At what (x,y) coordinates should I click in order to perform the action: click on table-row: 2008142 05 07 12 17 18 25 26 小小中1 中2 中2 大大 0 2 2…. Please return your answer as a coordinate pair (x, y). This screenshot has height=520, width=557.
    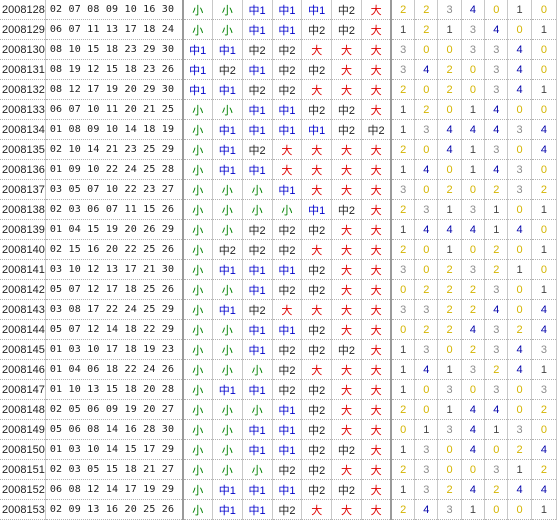
    Looking at the image, I should click on (278, 289).